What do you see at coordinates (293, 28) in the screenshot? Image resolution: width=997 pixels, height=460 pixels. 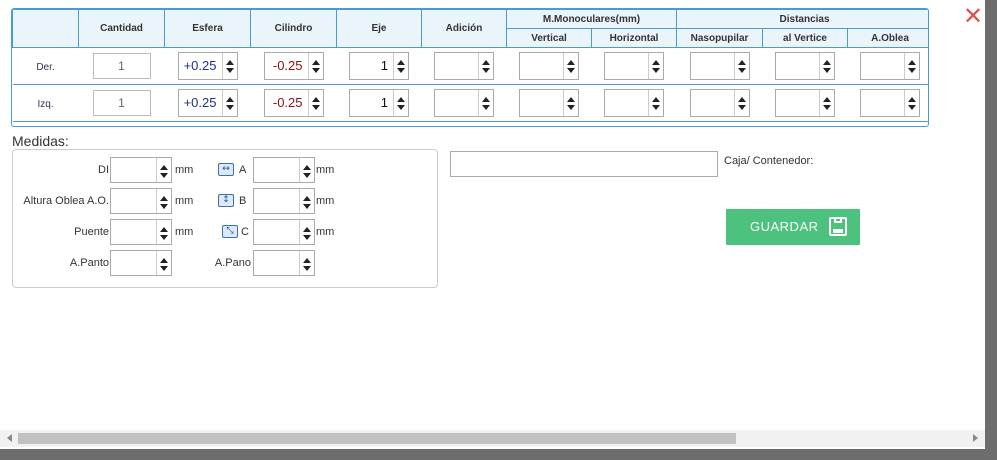 I see `header-cilindro: Cilindro` at bounding box center [293, 28].